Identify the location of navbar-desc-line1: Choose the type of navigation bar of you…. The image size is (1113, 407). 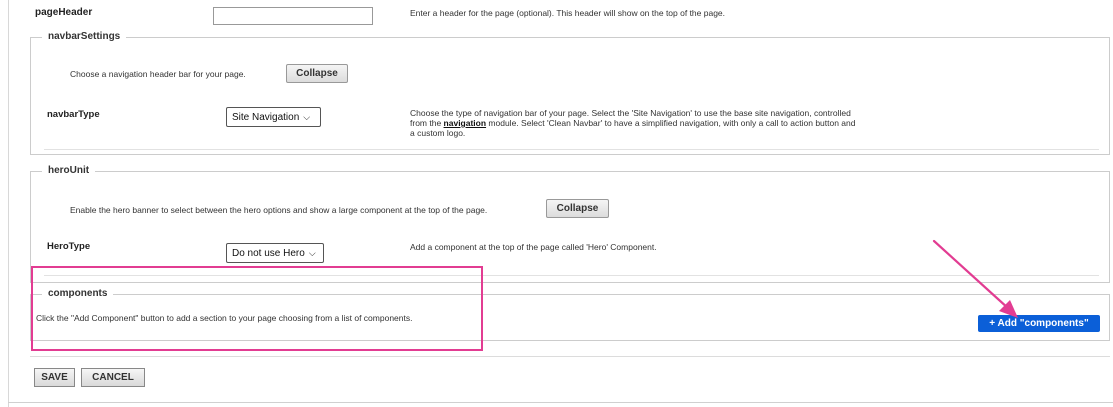
(630, 113).